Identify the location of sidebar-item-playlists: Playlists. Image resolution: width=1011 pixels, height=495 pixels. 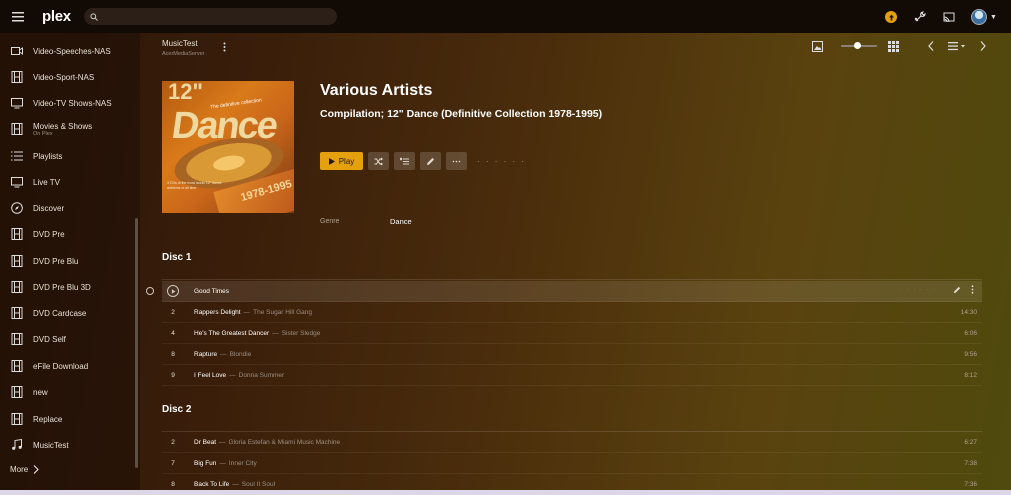
(70, 156).